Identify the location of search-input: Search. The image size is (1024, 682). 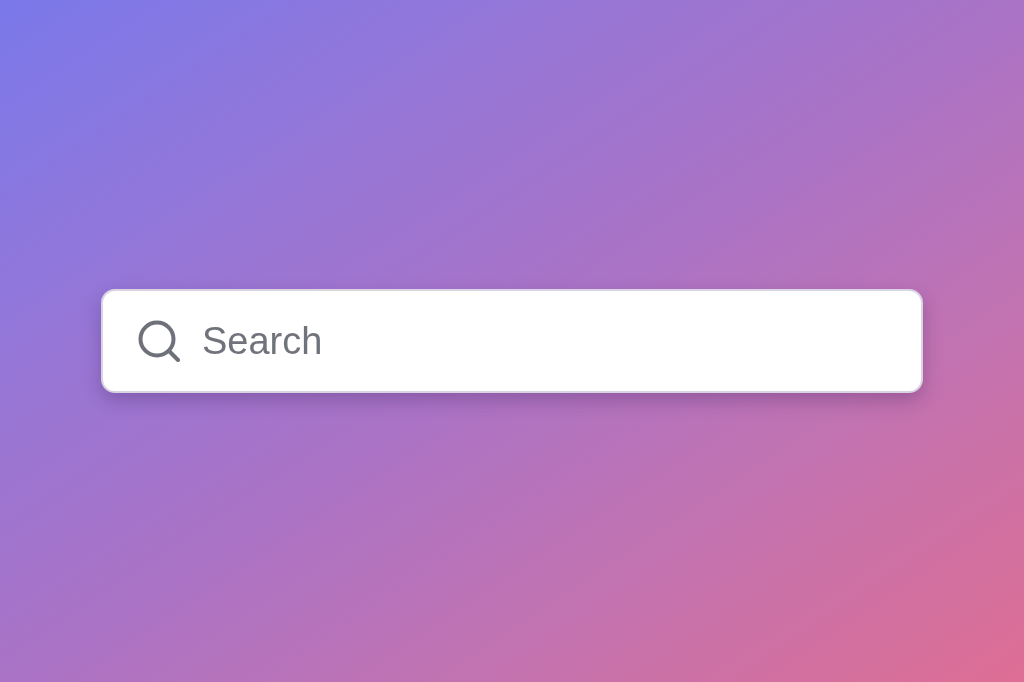
(549, 341).